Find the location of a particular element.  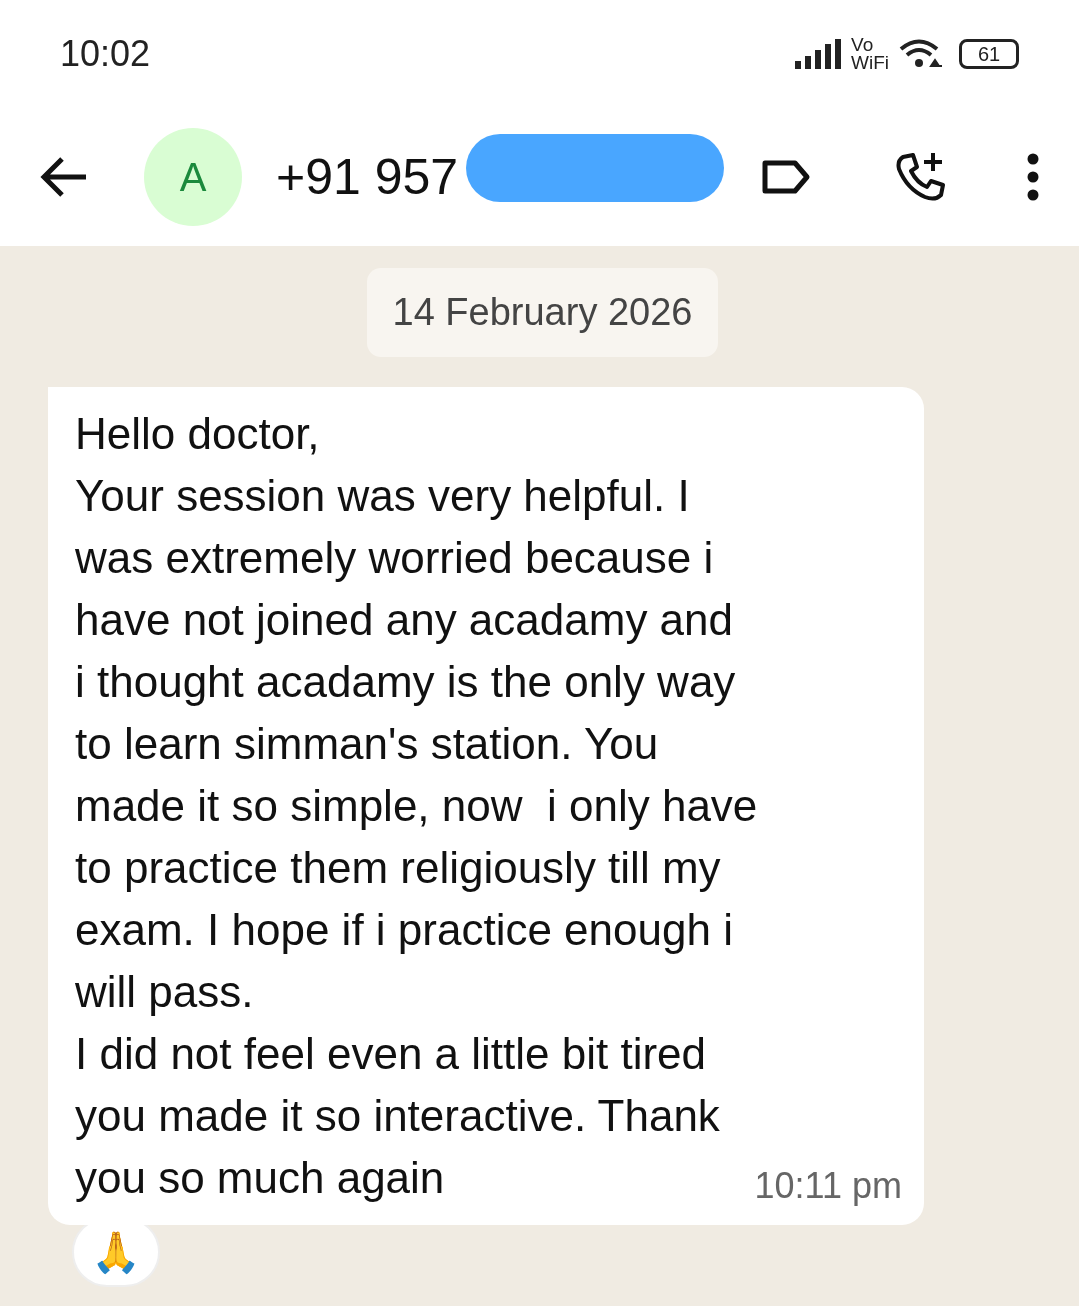

wifi-icon is located at coordinates (921, 54).